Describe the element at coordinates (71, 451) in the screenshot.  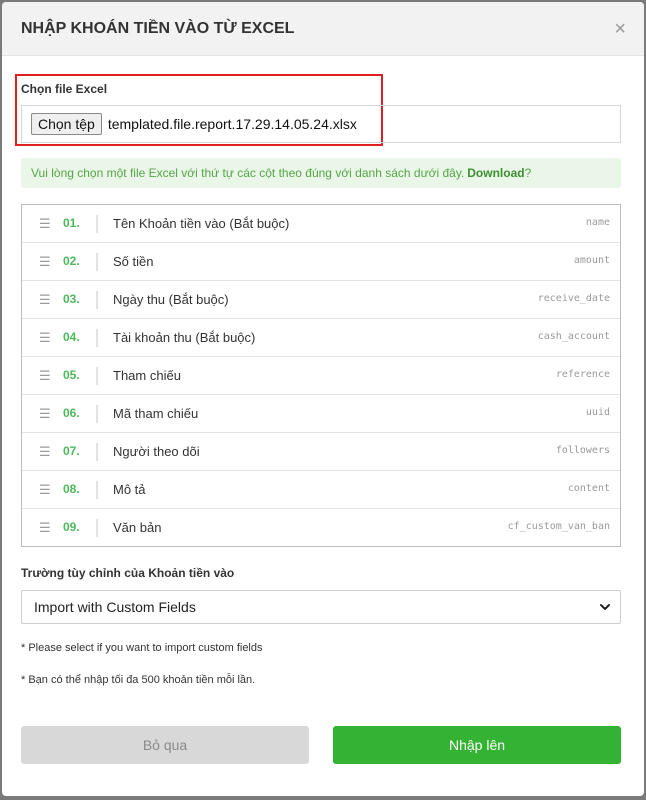
I see `field-number: 07.` at that location.